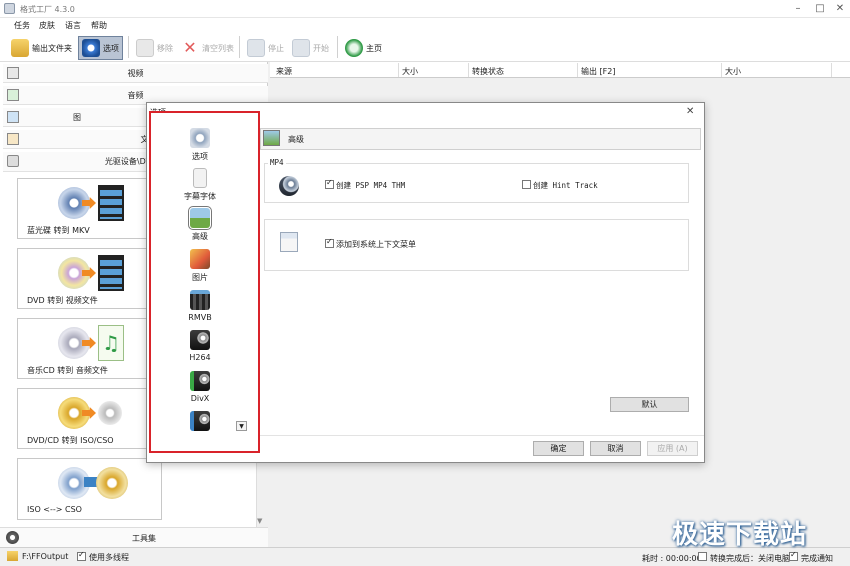 This screenshot has width=850, height=566. I want to click on iso-icon, so click(93, 413).